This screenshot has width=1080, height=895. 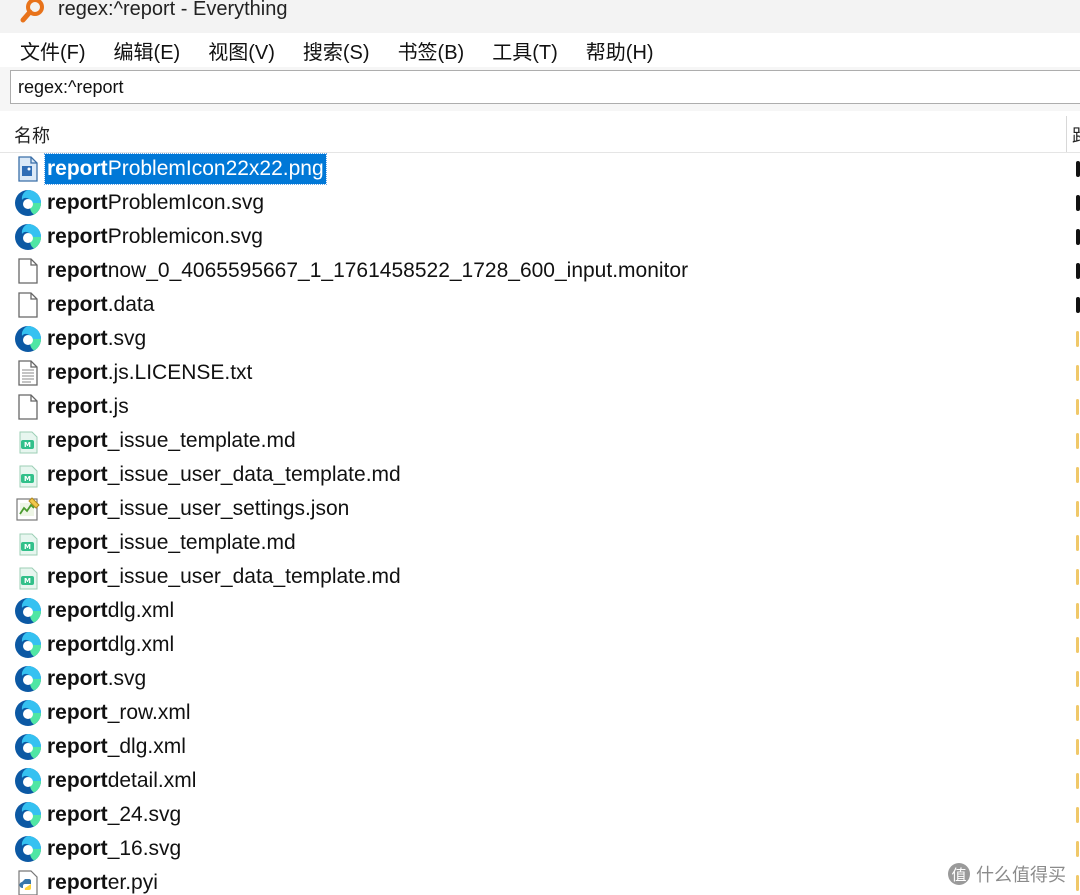 I want to click on file-name: reportdetail.xml, so click(x=121, y=781).